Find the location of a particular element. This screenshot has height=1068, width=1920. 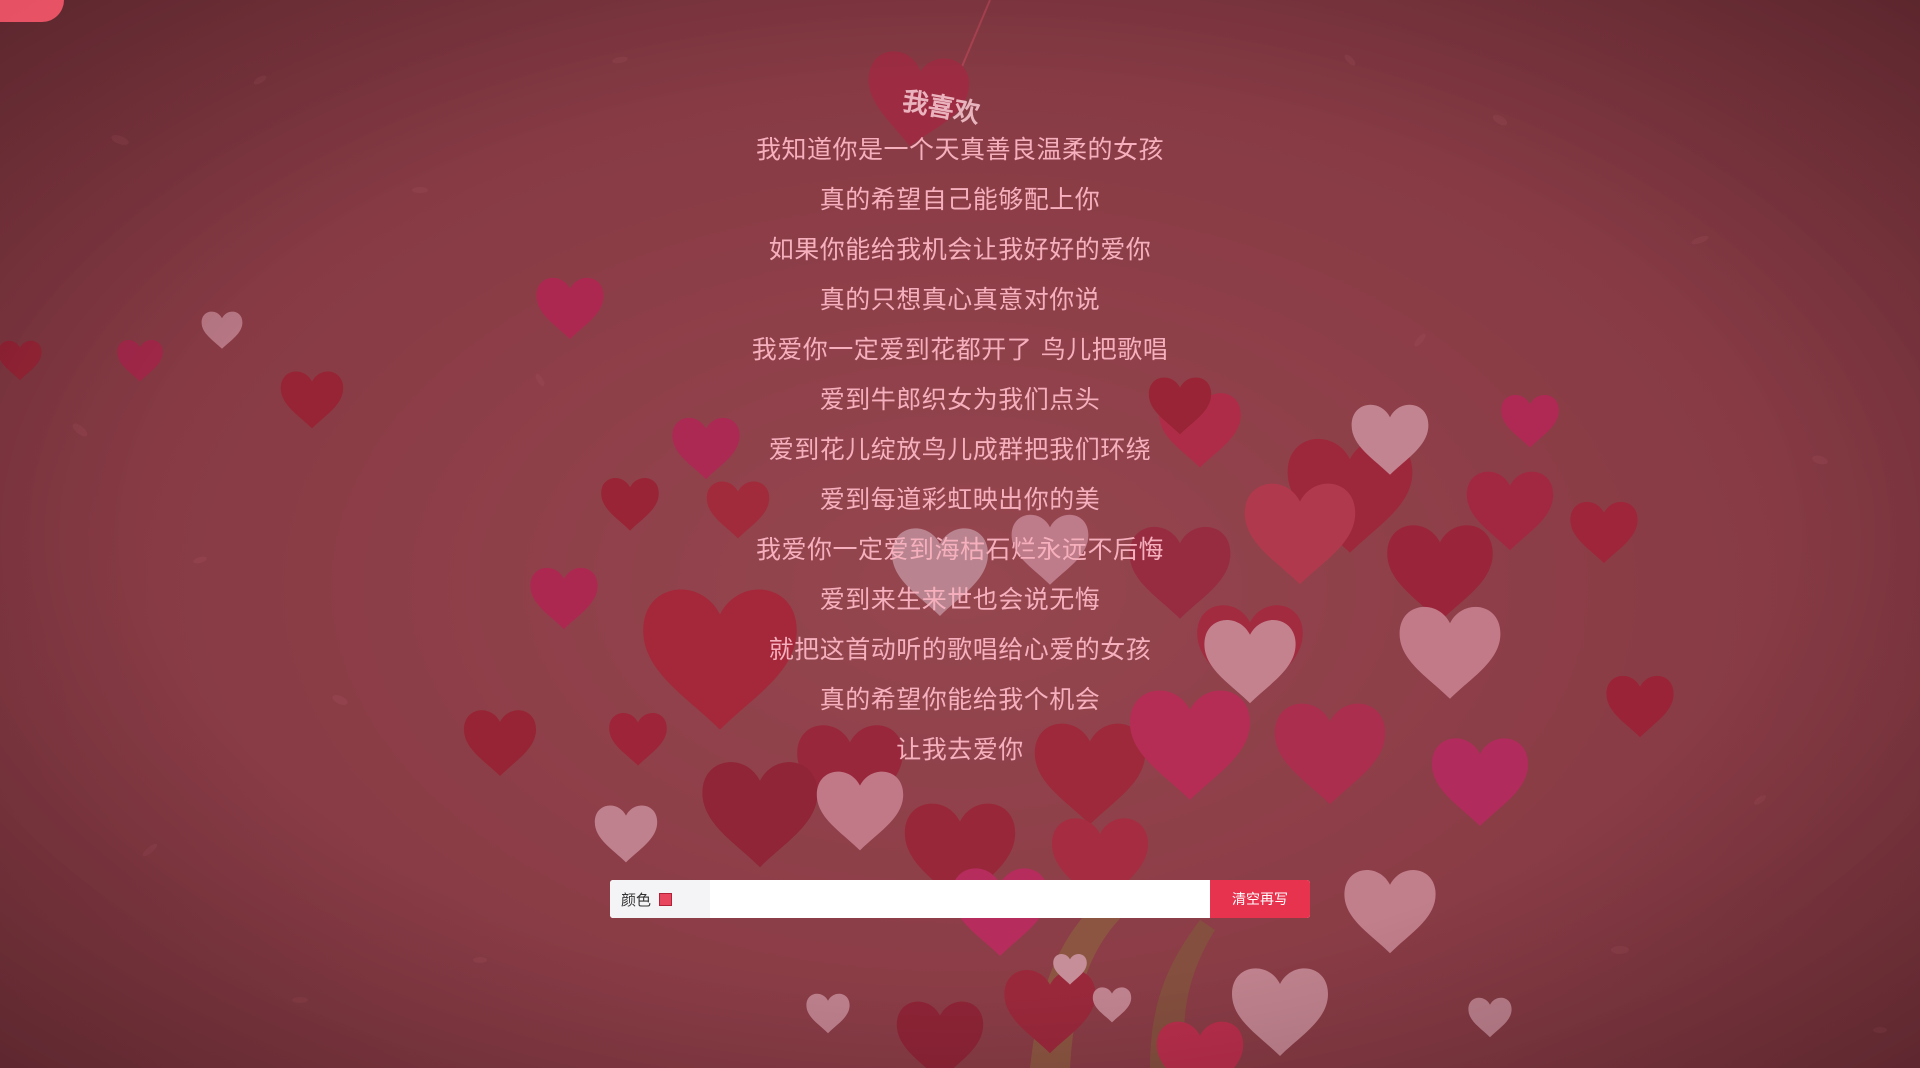

message-input is located at coordinates (960, 899).